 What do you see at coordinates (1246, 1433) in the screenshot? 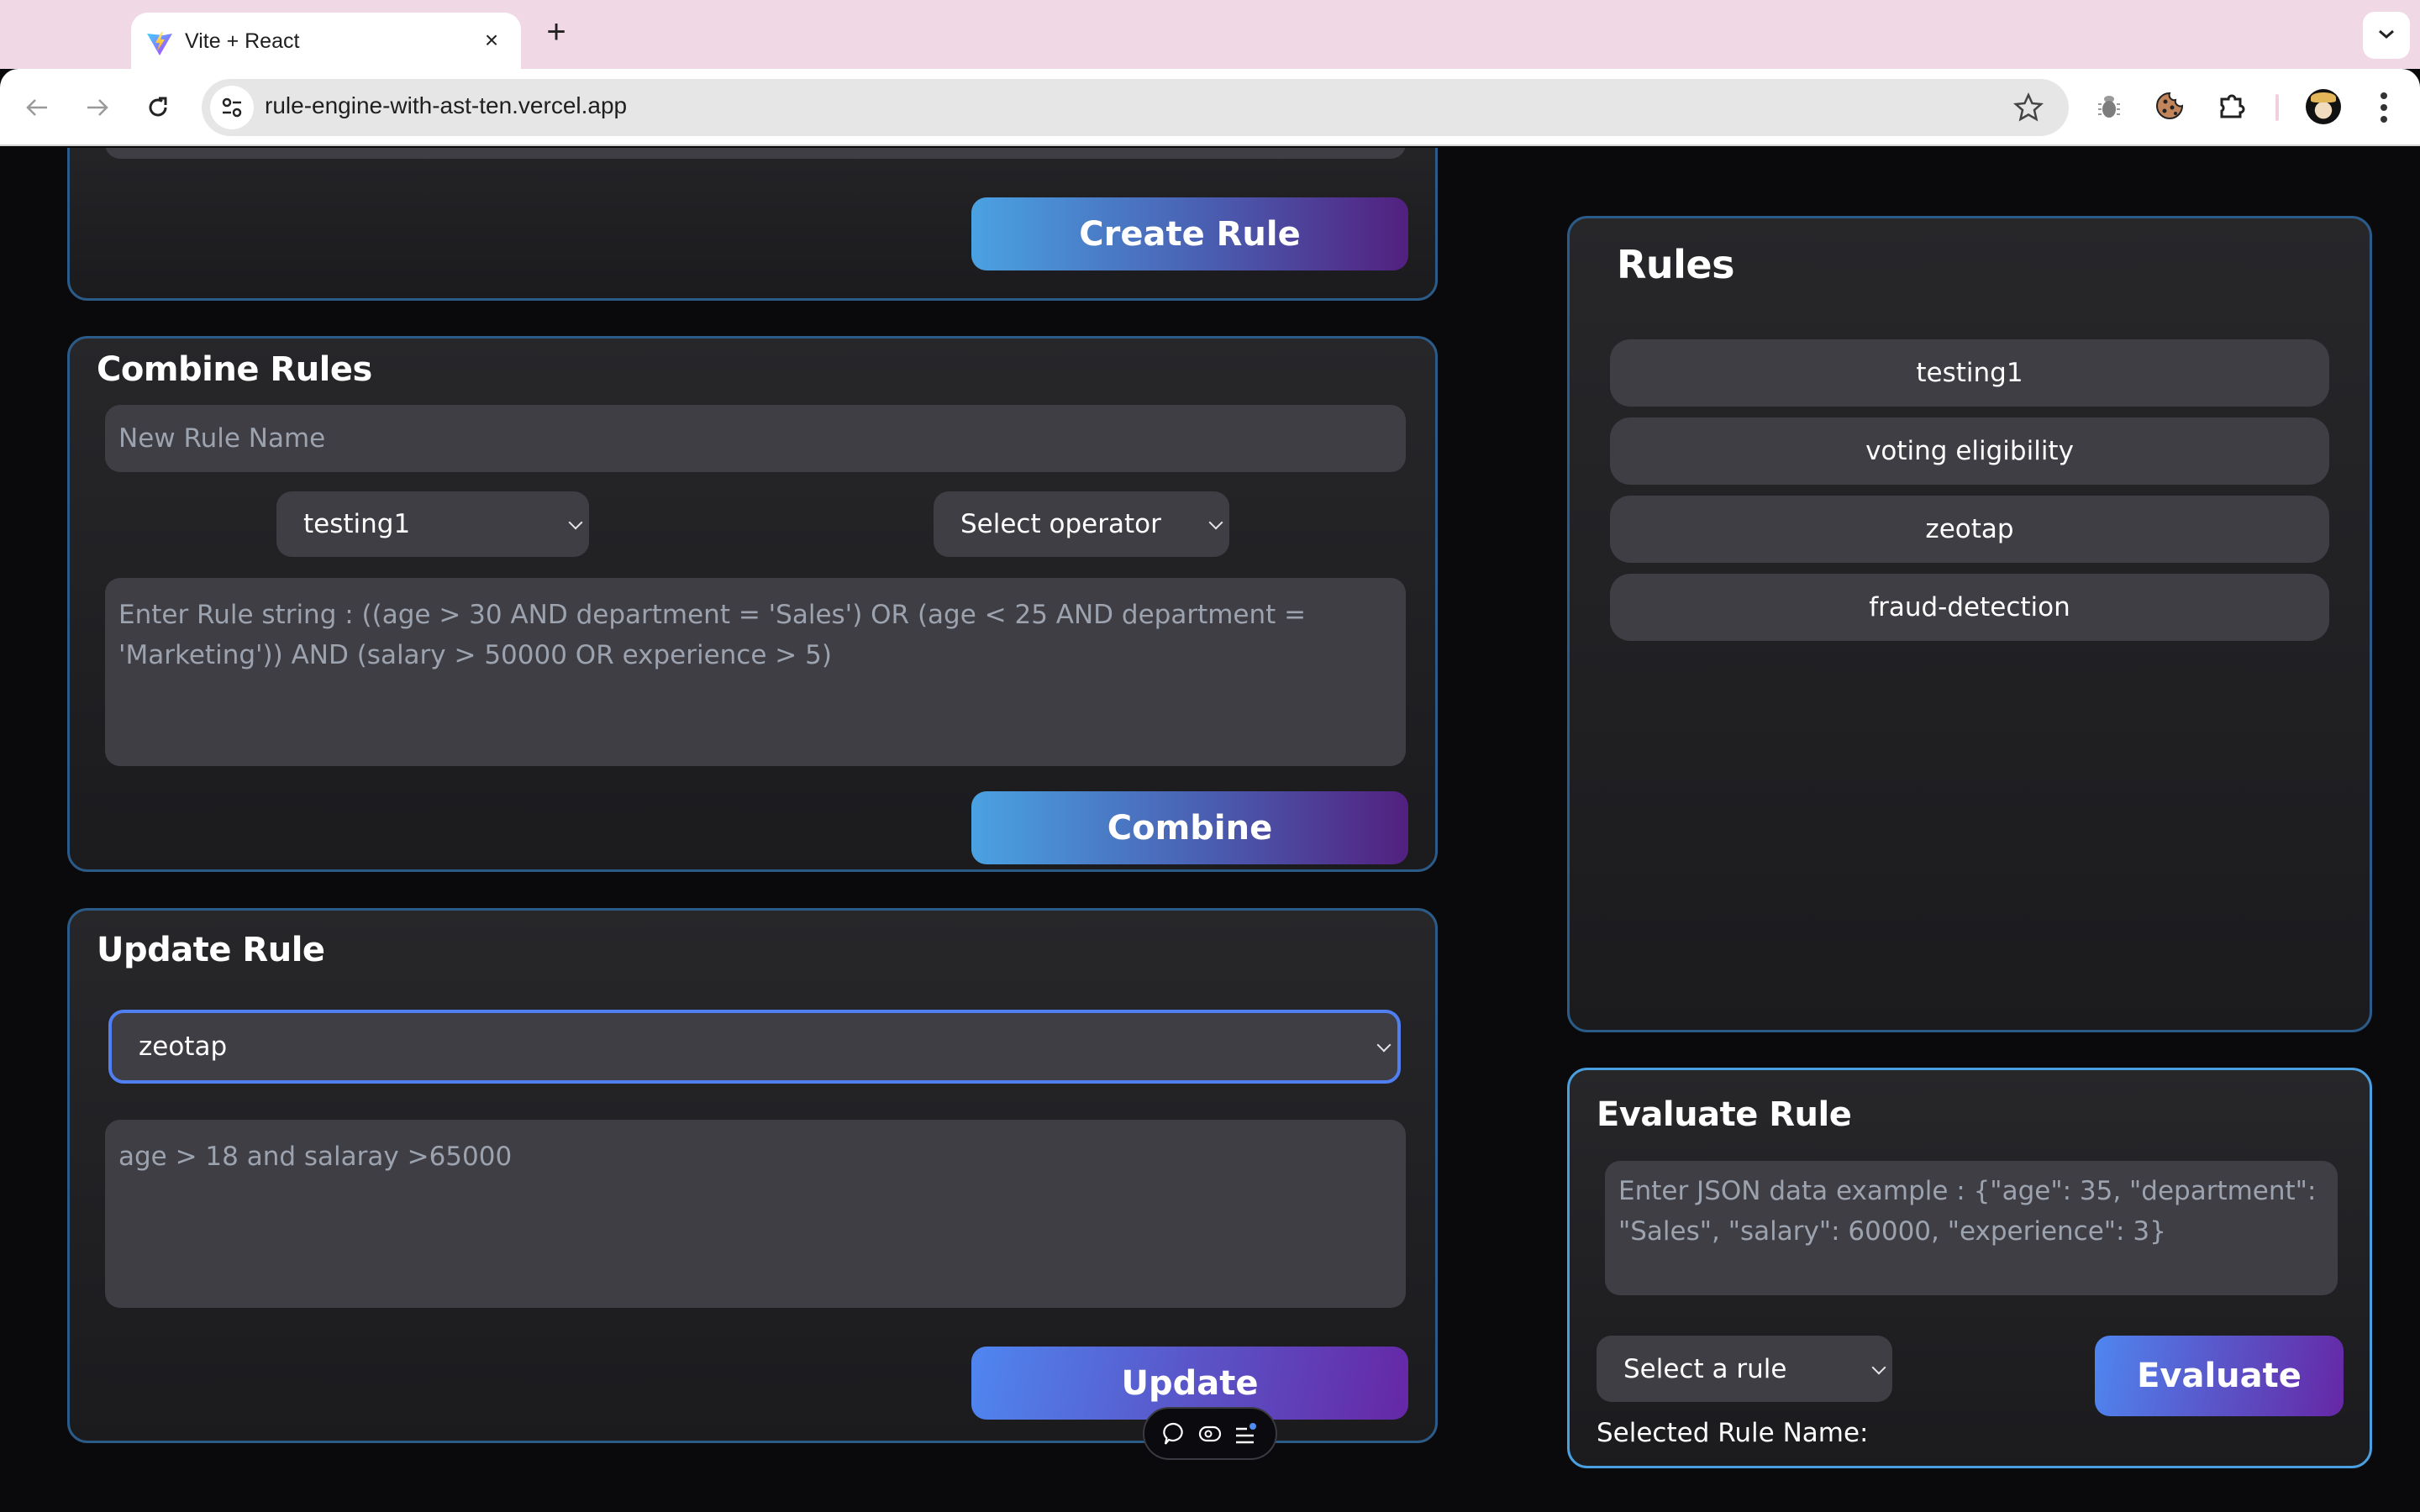
I see `menu-list-icon` at bounding box center [1246, 1433].